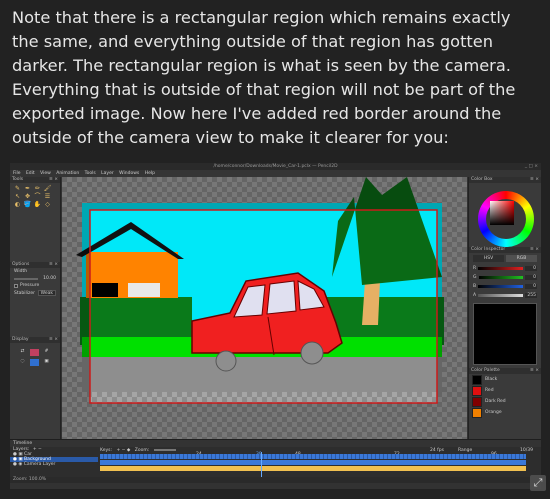  I want to click on playhead, so click(261, 465).